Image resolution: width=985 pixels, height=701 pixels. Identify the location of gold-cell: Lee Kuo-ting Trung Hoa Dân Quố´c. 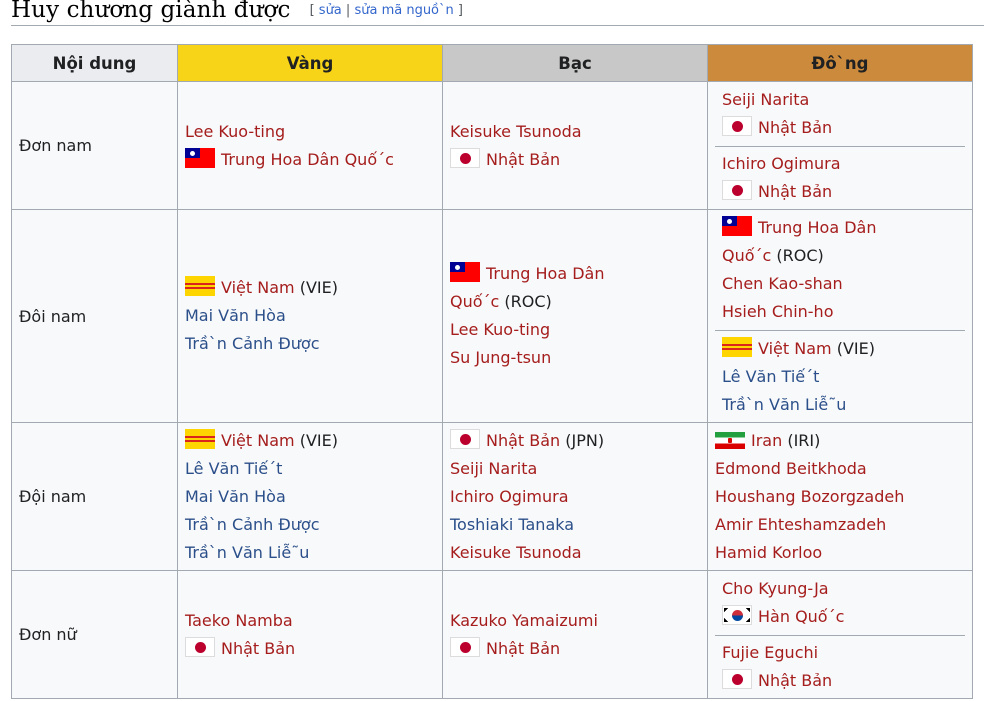
(310, 145).